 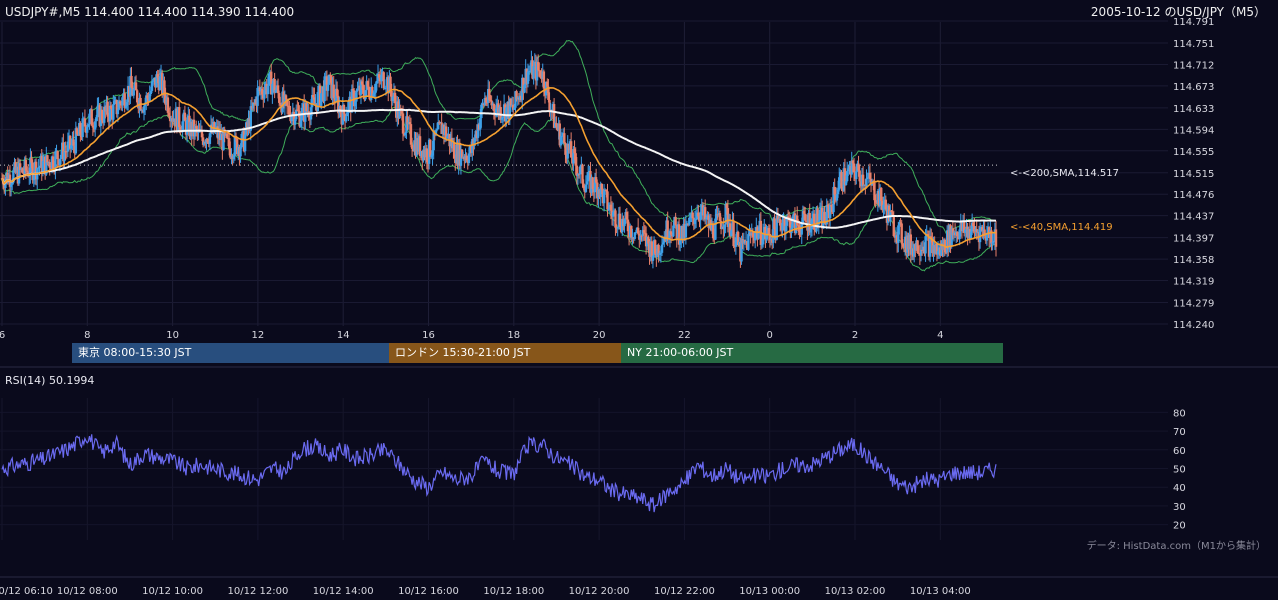 I want to click on price-tick-label: 114.751, so click(x=1193, y=44).